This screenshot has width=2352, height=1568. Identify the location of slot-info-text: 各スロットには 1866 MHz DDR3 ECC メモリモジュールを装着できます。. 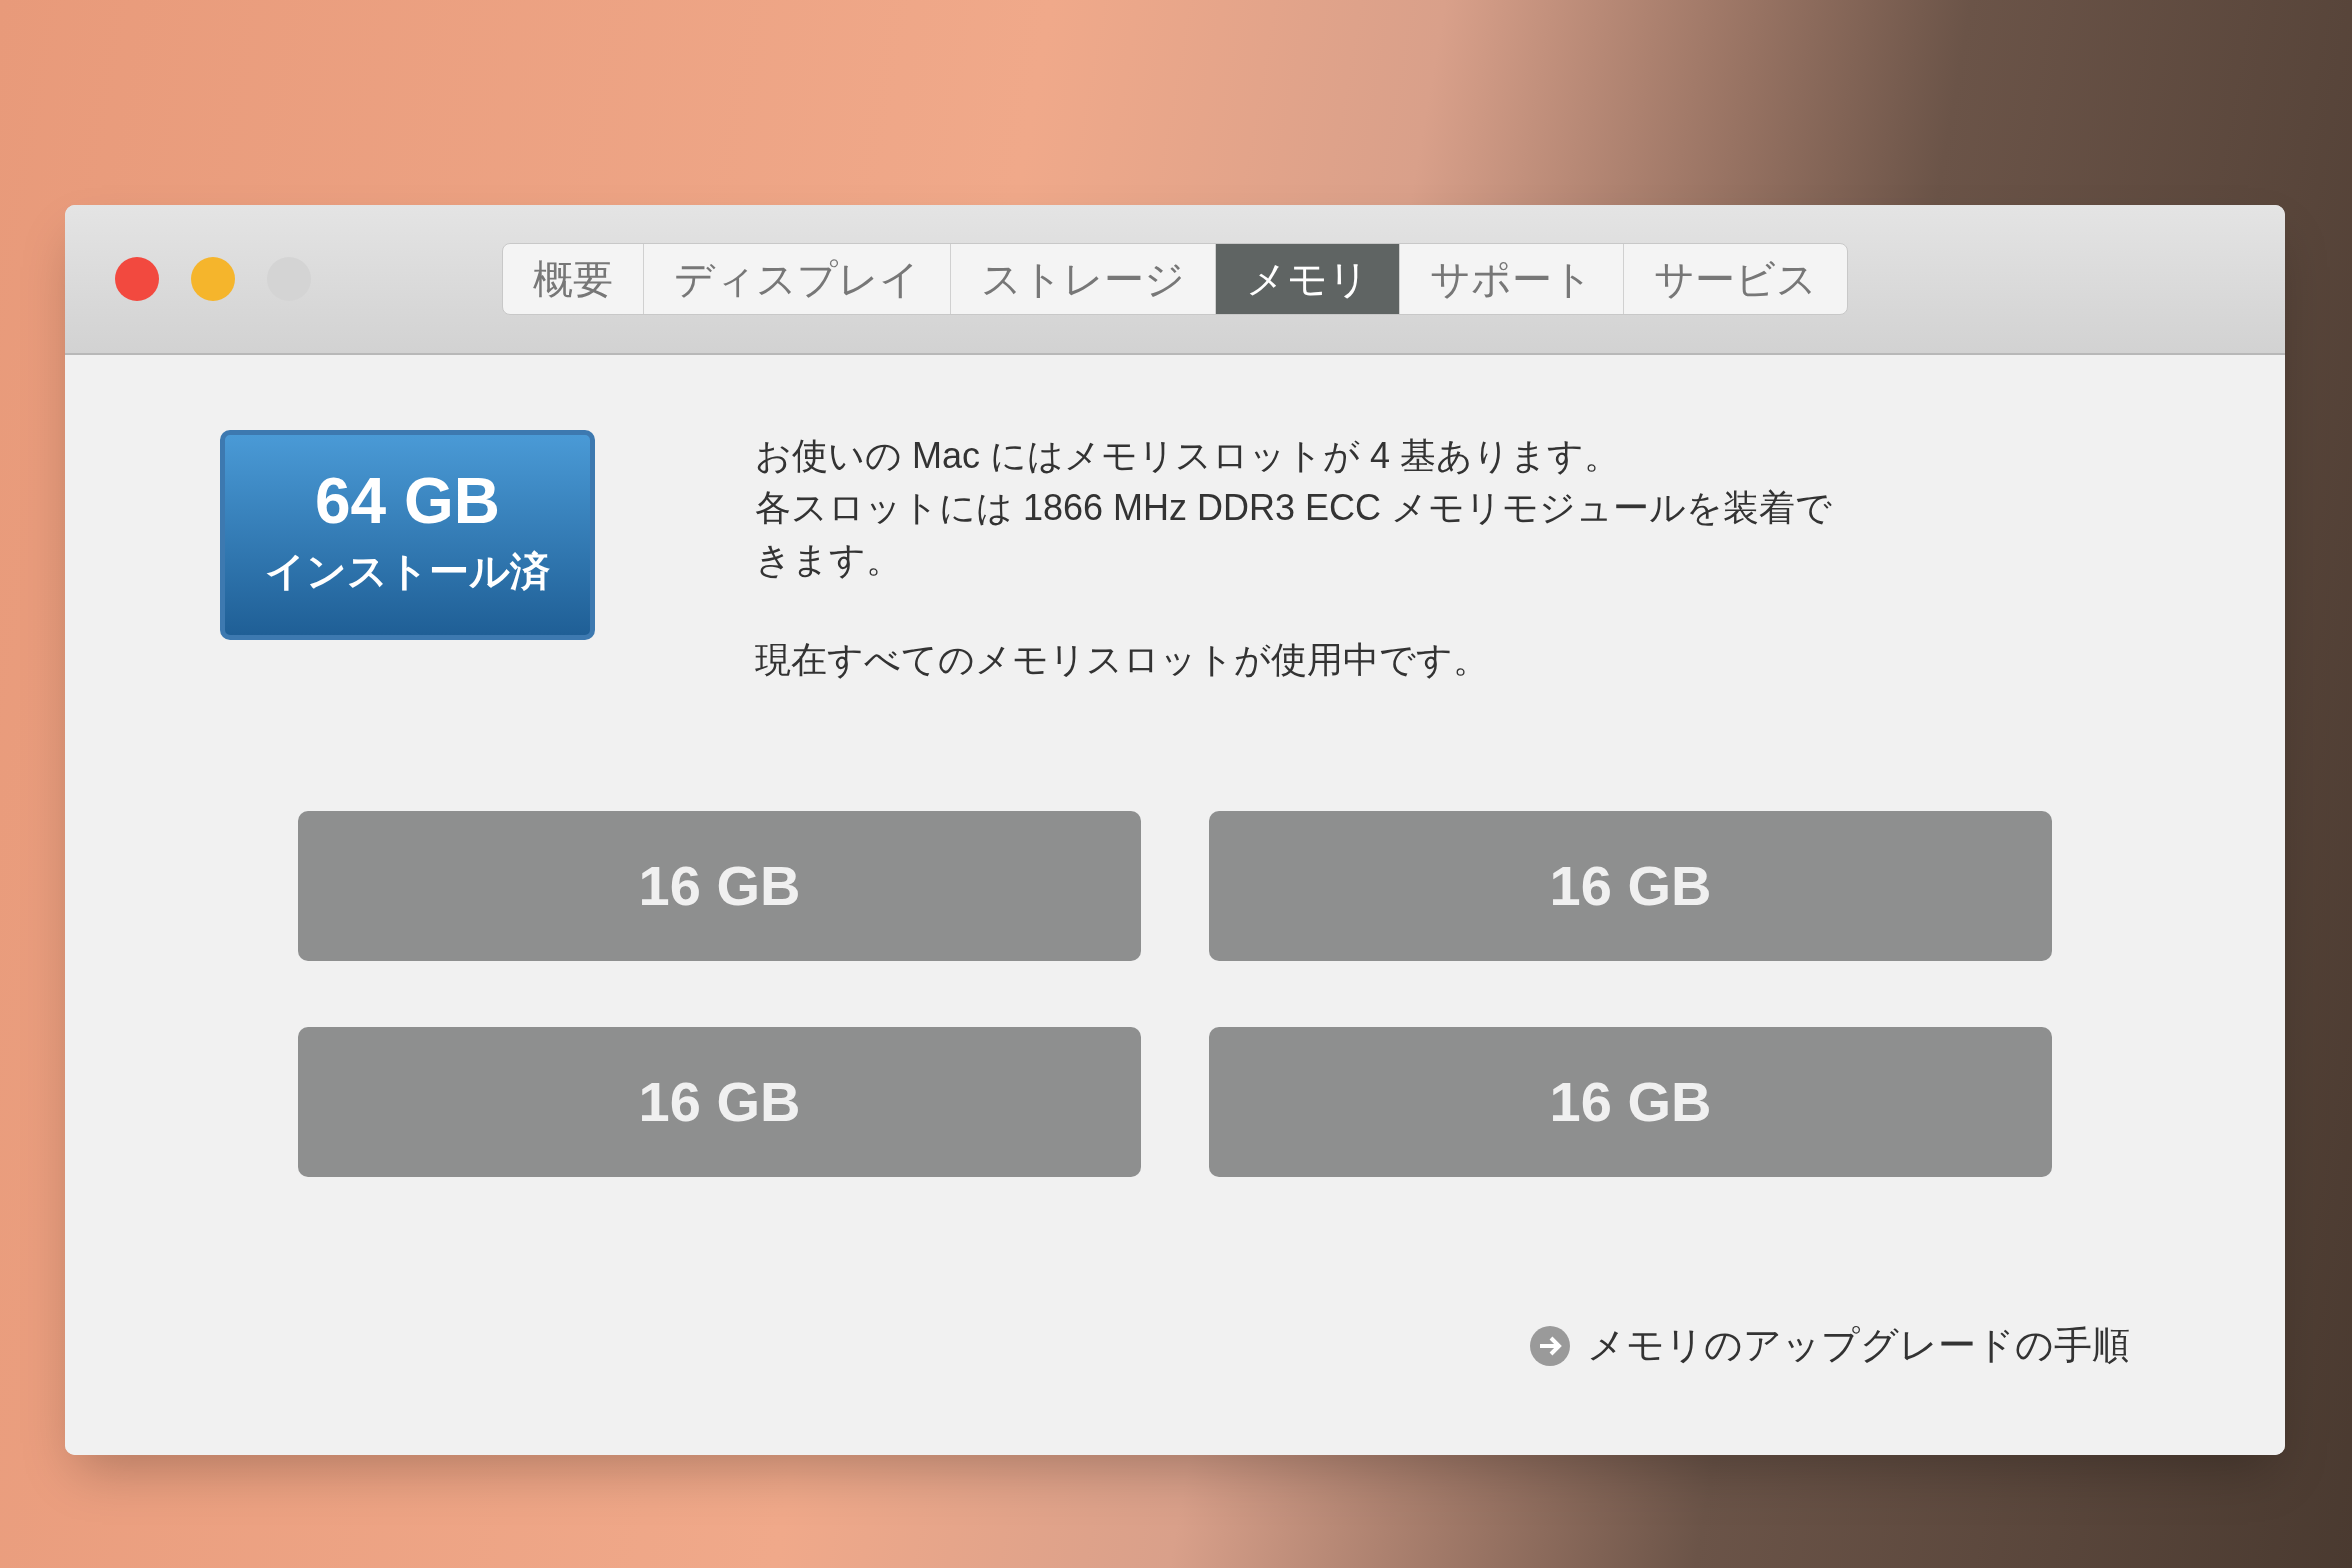
(1294, 534).